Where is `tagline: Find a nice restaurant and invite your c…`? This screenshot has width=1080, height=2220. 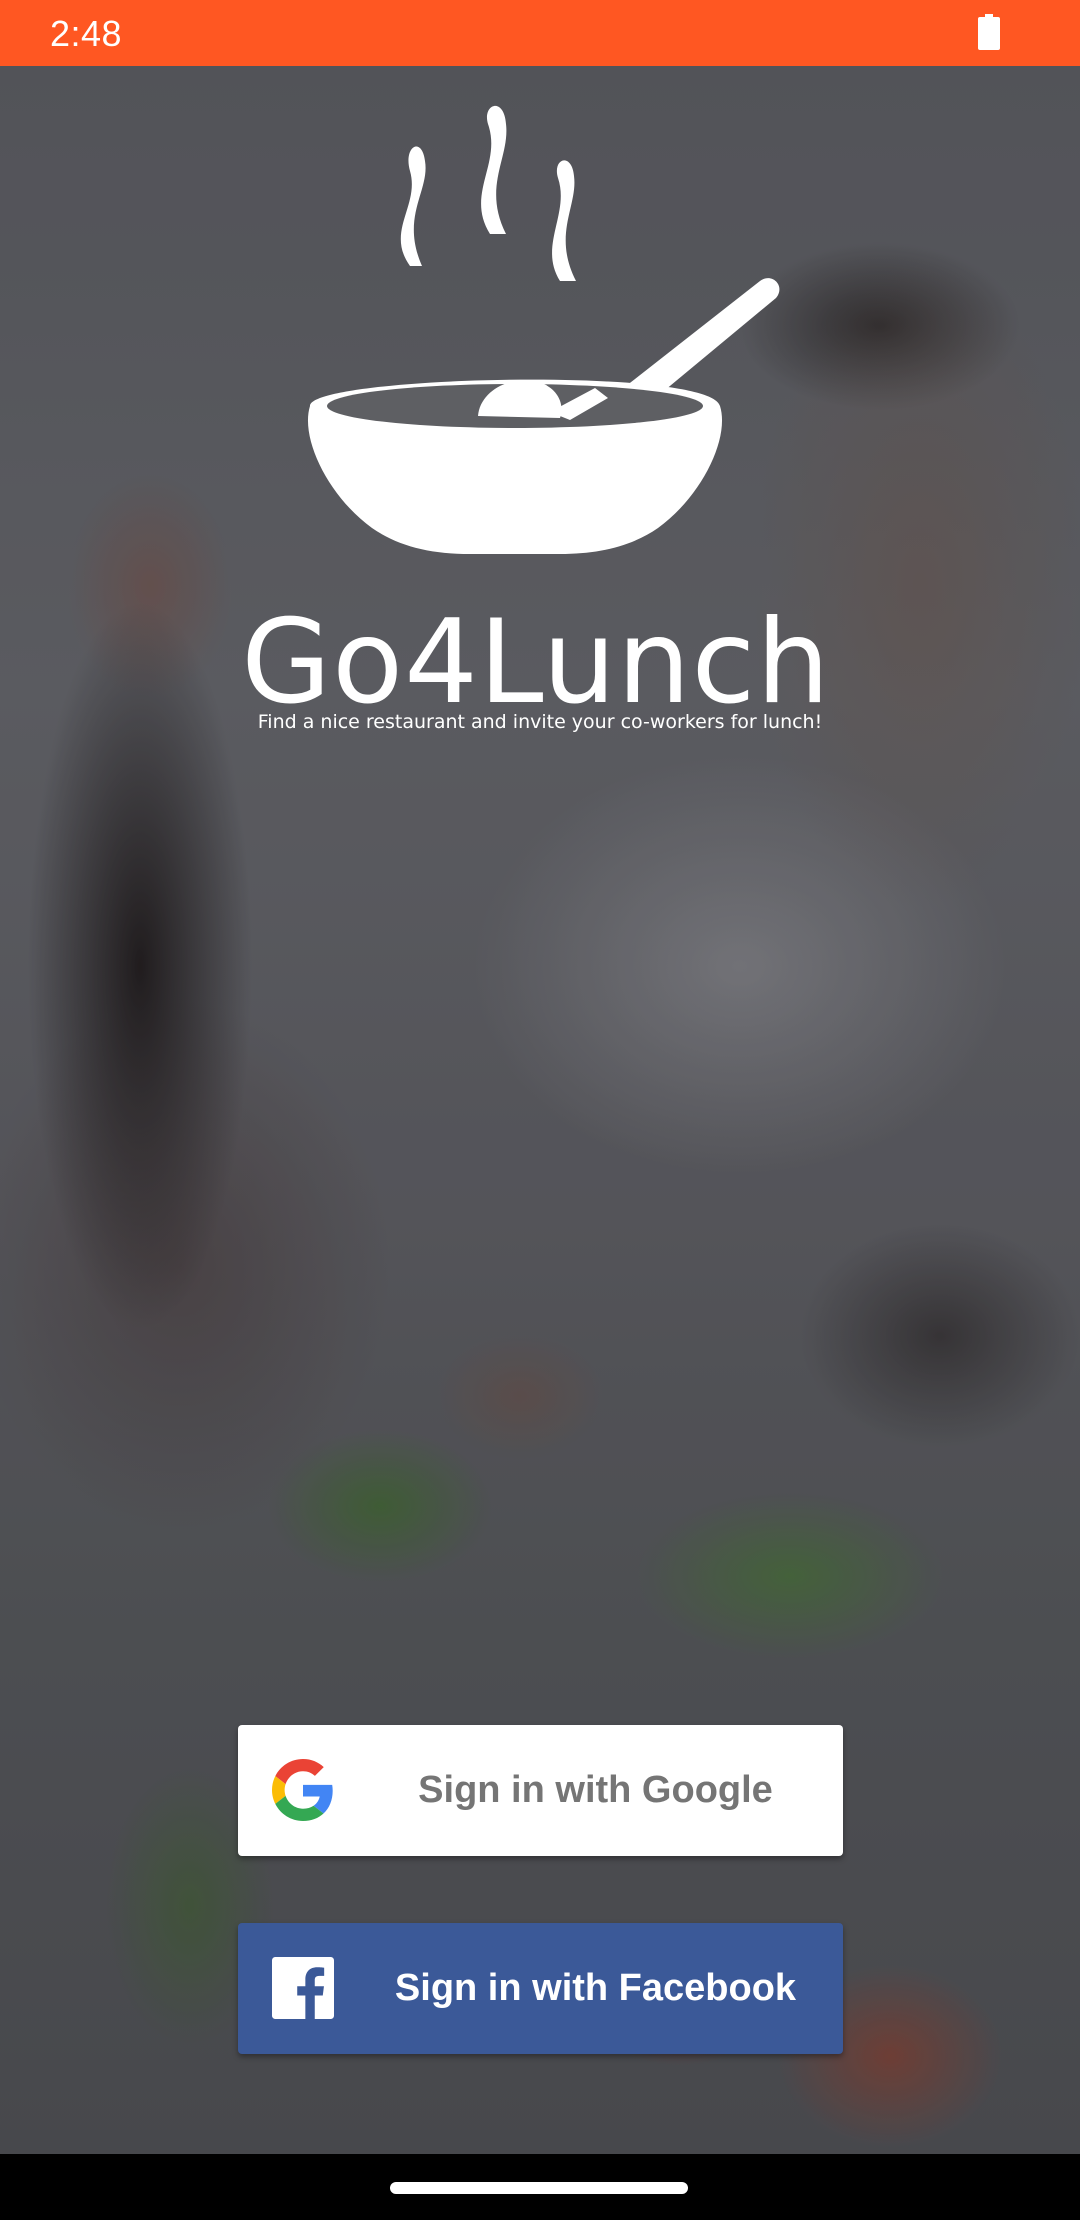 tagline: Find a nice restaurant and invite your c… is located at coordinates (540, 722).